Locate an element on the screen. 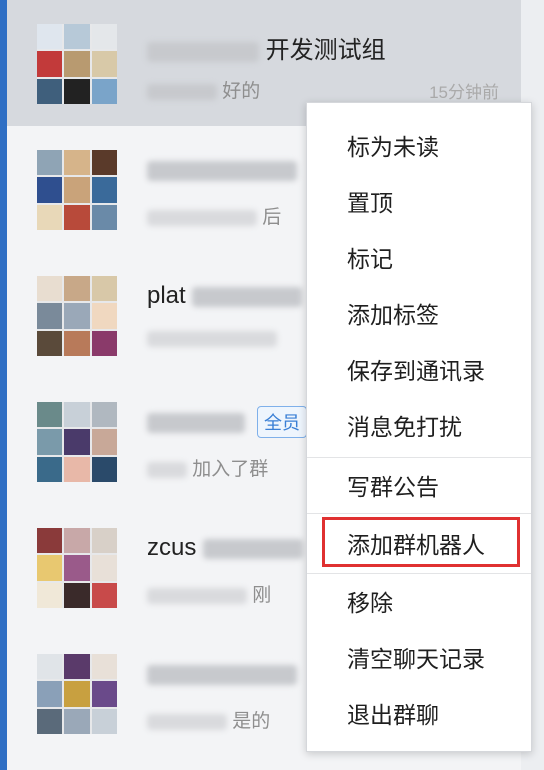  chat-preview: 是的 is located at coordinates (208, 719).